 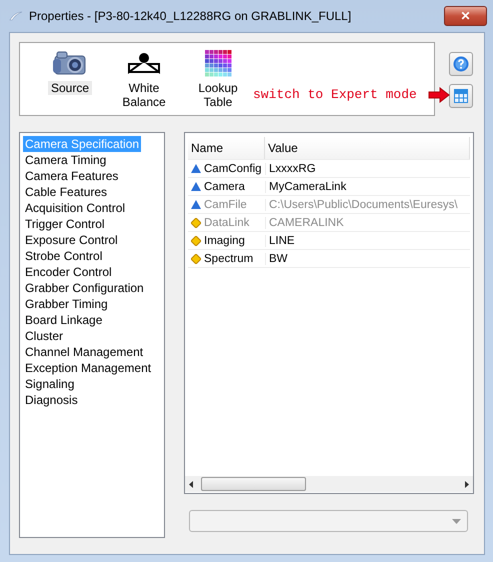 What do you see at coordinates (218, 95) in the screenshot?
I see `toolbar-button: Lookup Table` at bounding box center [218, 95].